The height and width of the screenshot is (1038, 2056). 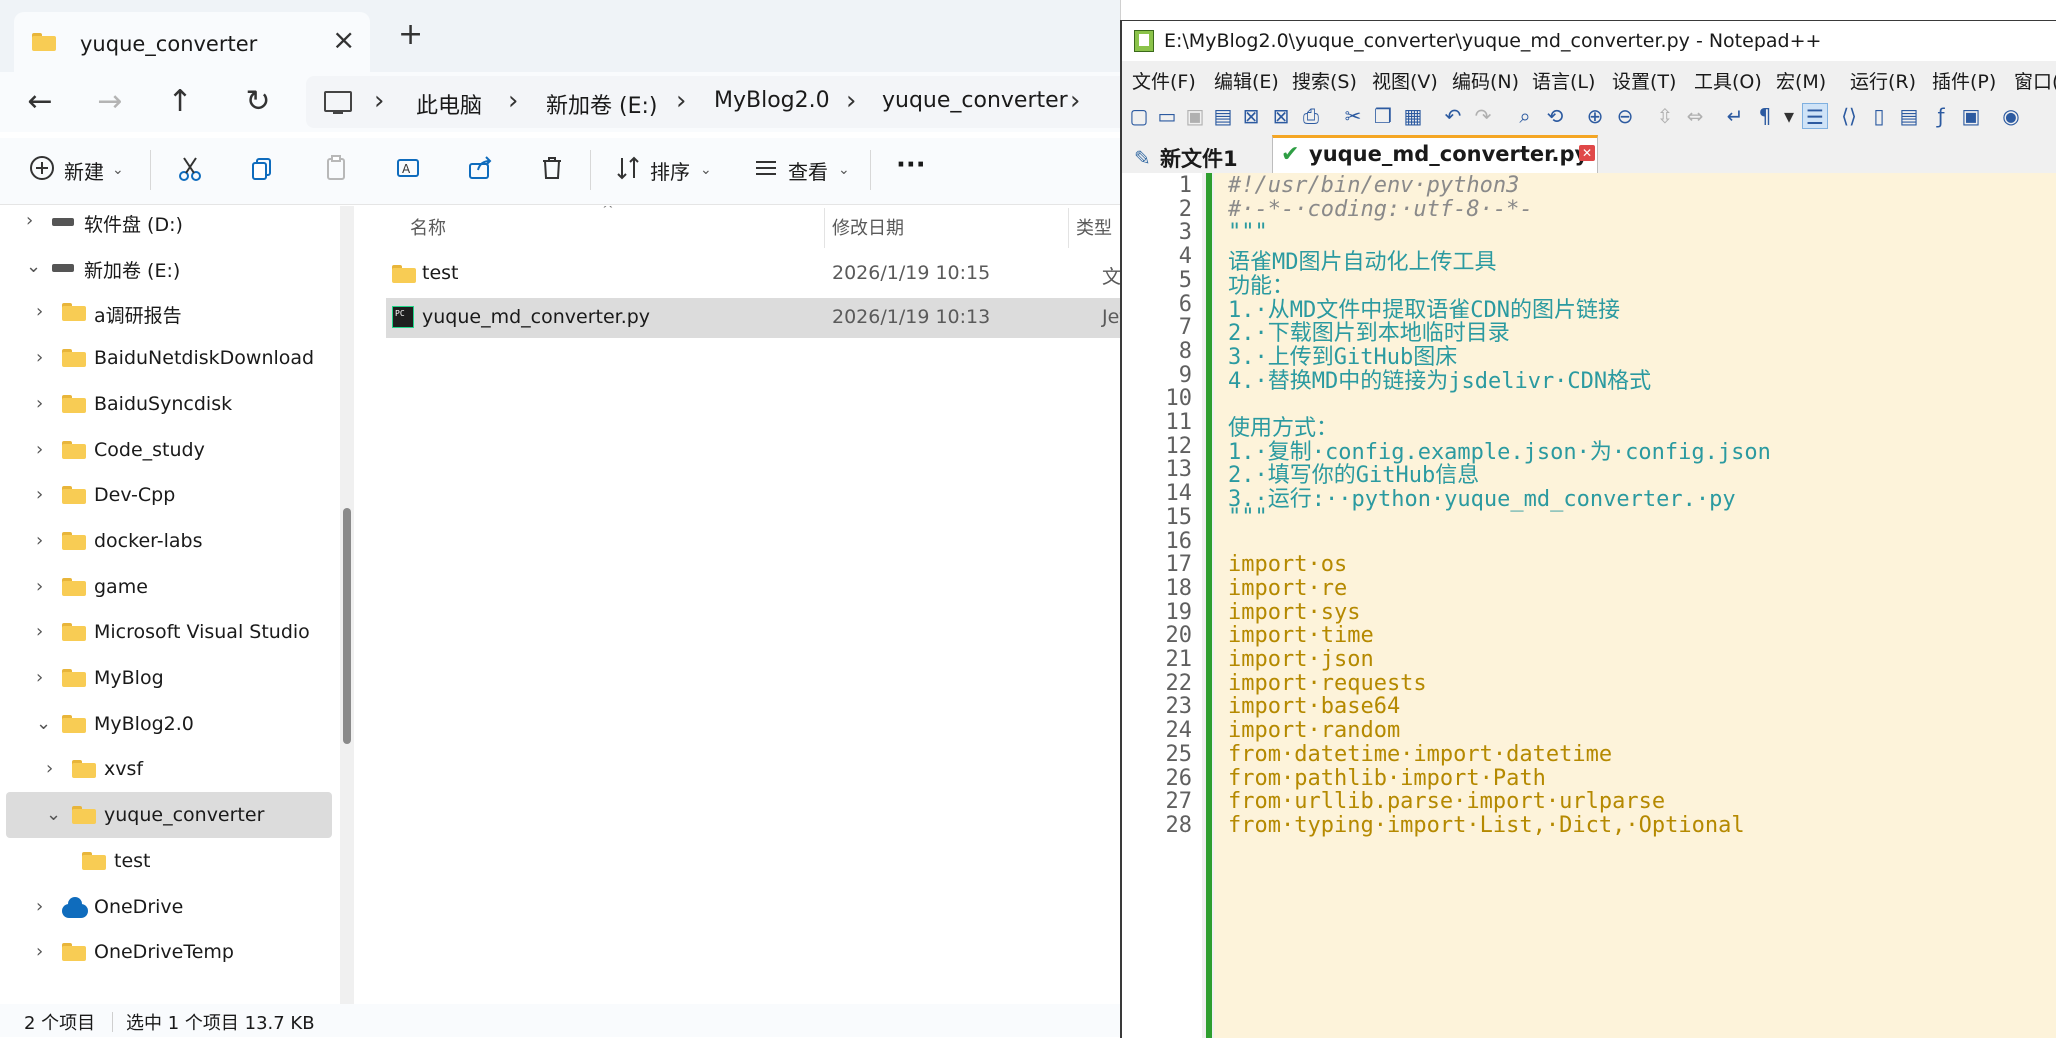 I want to click on close-tab-icon: ×, so click(x=343, y=40).